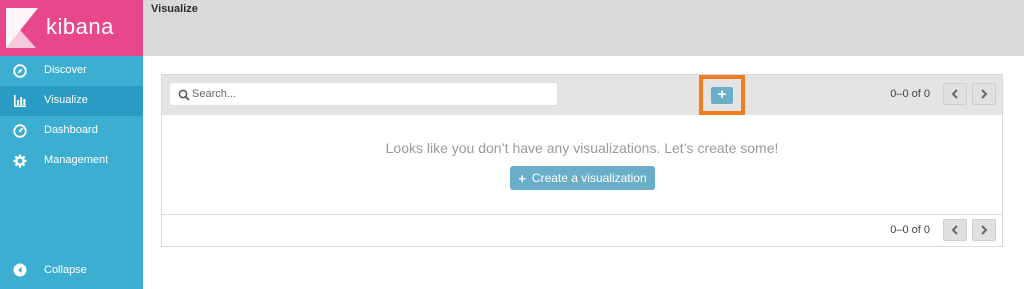 This screenshot has width=1024, height=289. I want to click on search-input, so click(372, 94).